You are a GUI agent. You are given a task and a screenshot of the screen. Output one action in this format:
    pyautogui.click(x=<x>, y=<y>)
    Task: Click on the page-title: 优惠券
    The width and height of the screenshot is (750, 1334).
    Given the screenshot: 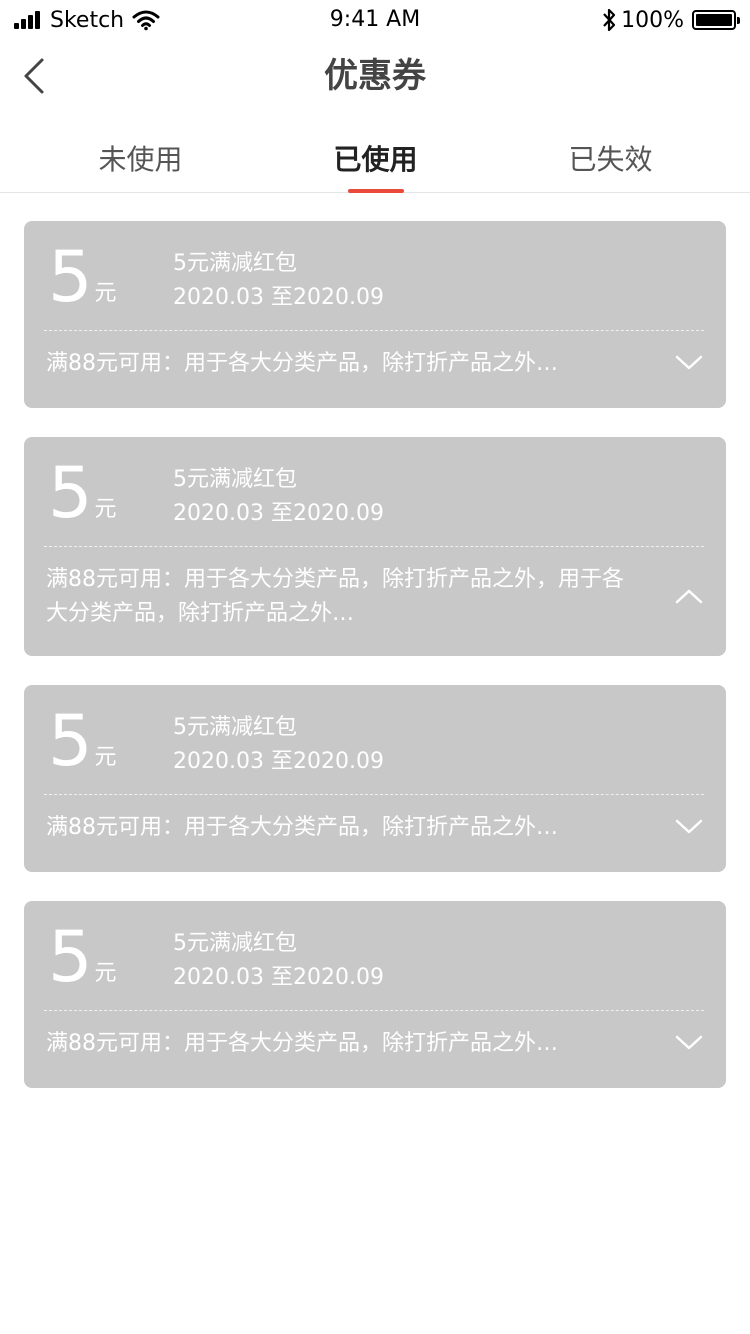 What is the action you would take?
    pyautogui.click(x=375, y=76)
    